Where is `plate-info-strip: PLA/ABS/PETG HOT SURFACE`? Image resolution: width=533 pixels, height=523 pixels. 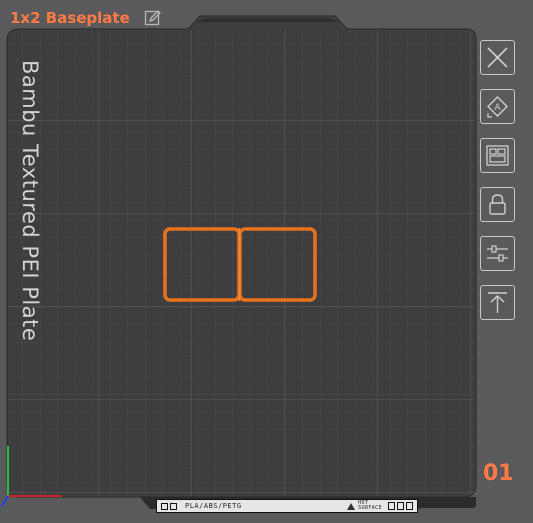 plate-info-strip: PLA/ABS/PETG HOT SURFACE is located at coordinates (287, 506).